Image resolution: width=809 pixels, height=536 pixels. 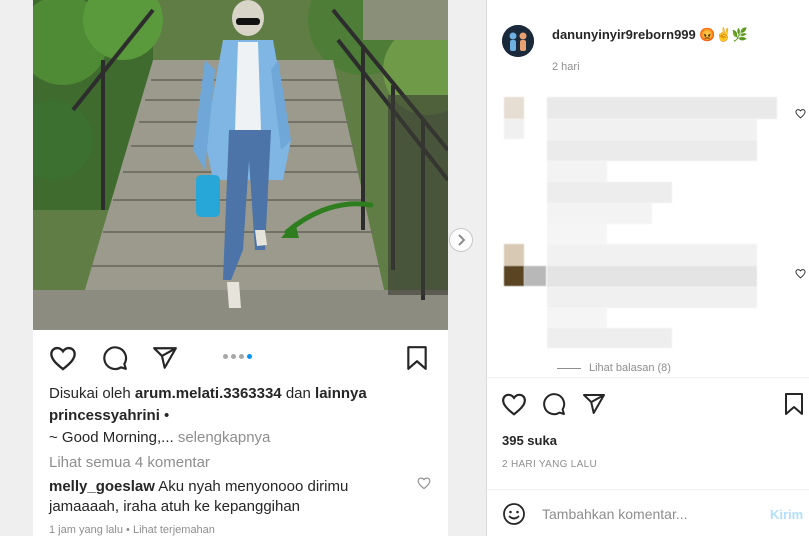 I want to click on caption-more-link: selengkapnya, so click(x=222, y=437).